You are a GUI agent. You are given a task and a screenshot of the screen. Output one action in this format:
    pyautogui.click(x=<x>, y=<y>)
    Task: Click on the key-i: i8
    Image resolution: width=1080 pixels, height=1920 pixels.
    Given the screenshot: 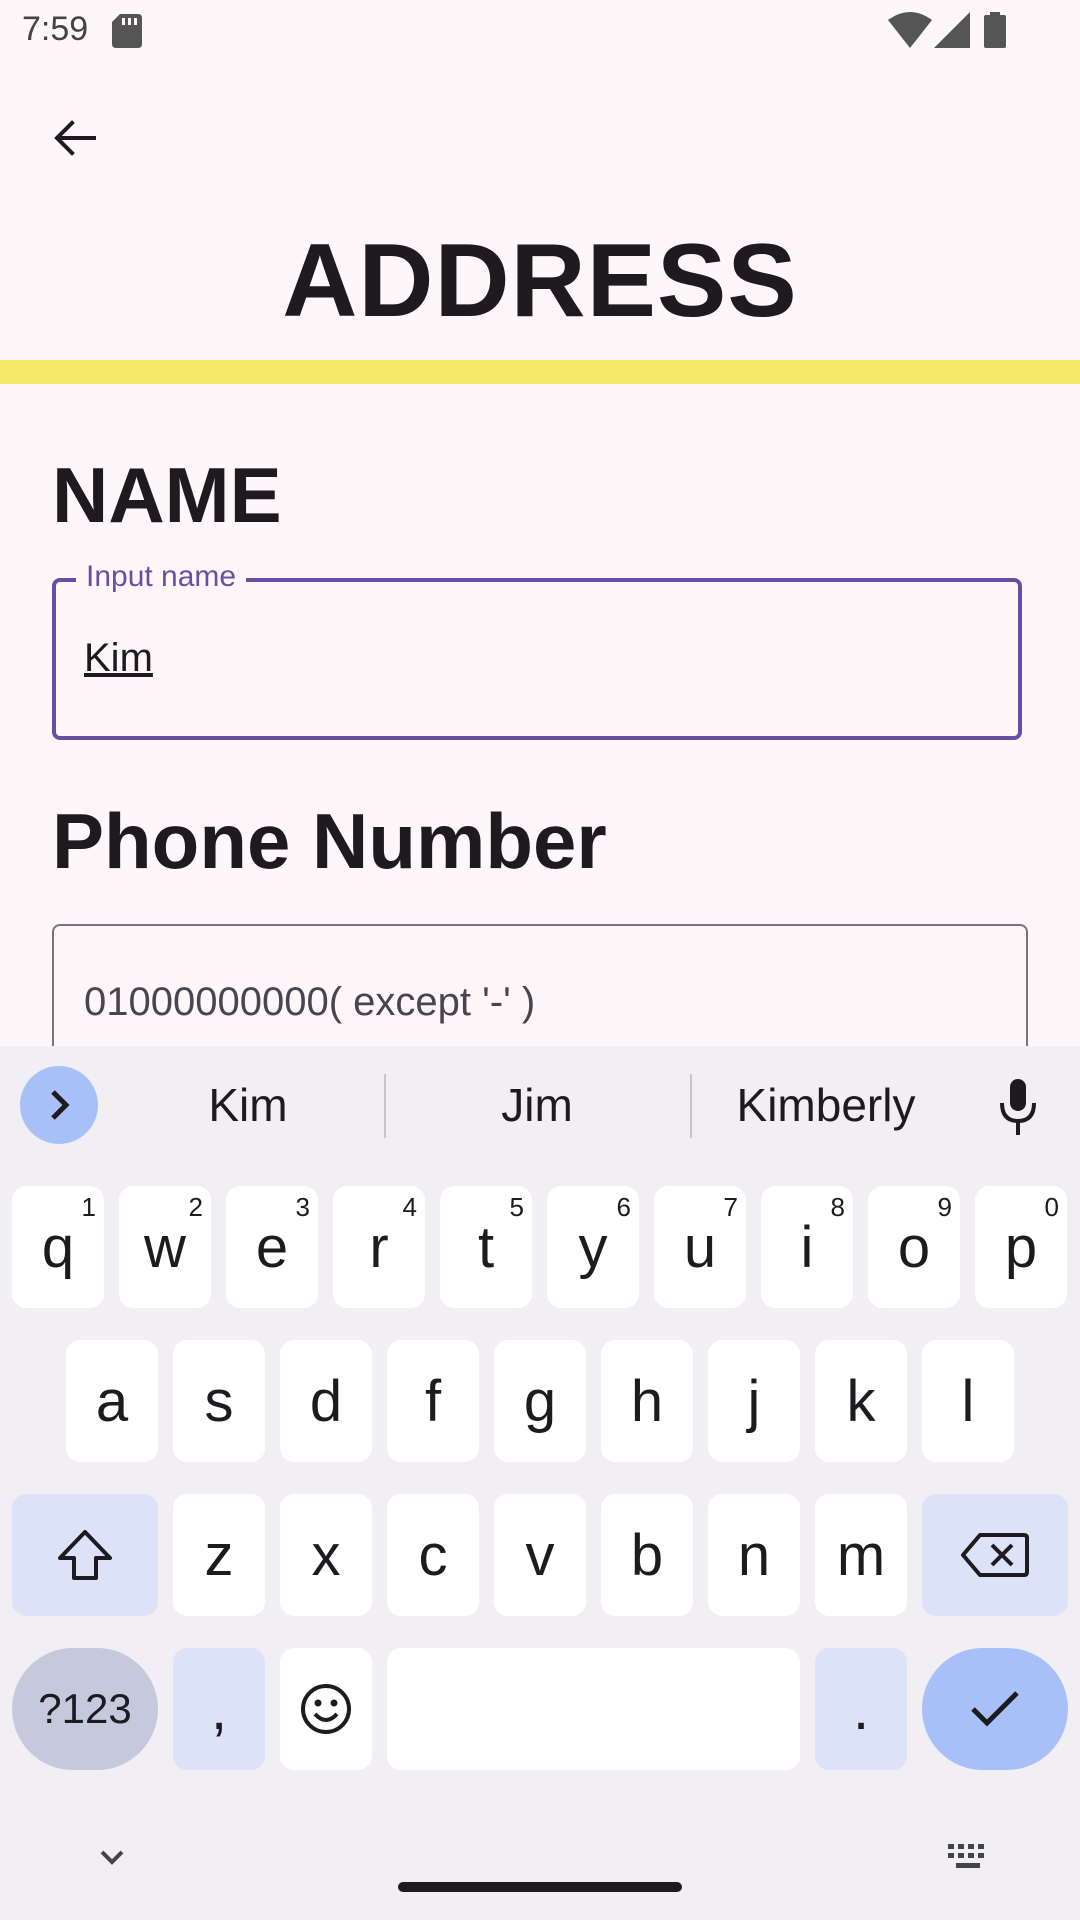 What is the action you would take?
    pyautogui.click(x=807, y=1247)
    